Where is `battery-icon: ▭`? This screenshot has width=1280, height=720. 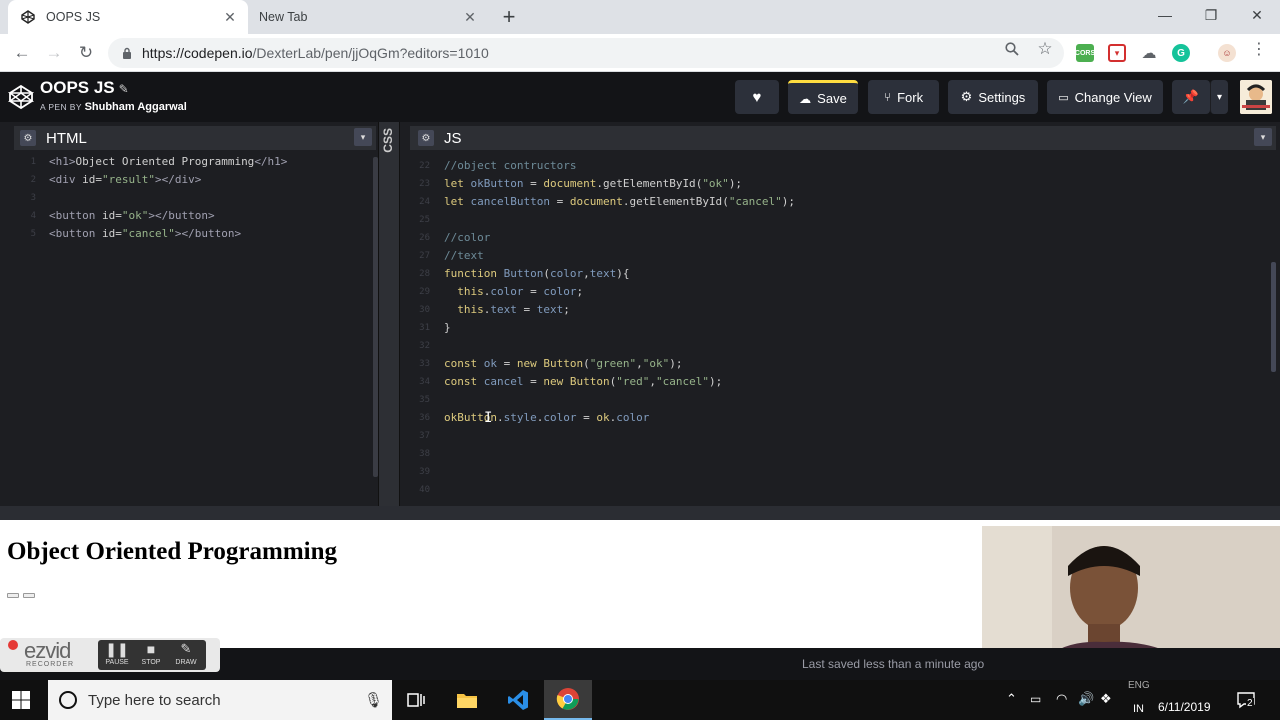 battery-icon: ▭ is located at coordinates (1035, 699).